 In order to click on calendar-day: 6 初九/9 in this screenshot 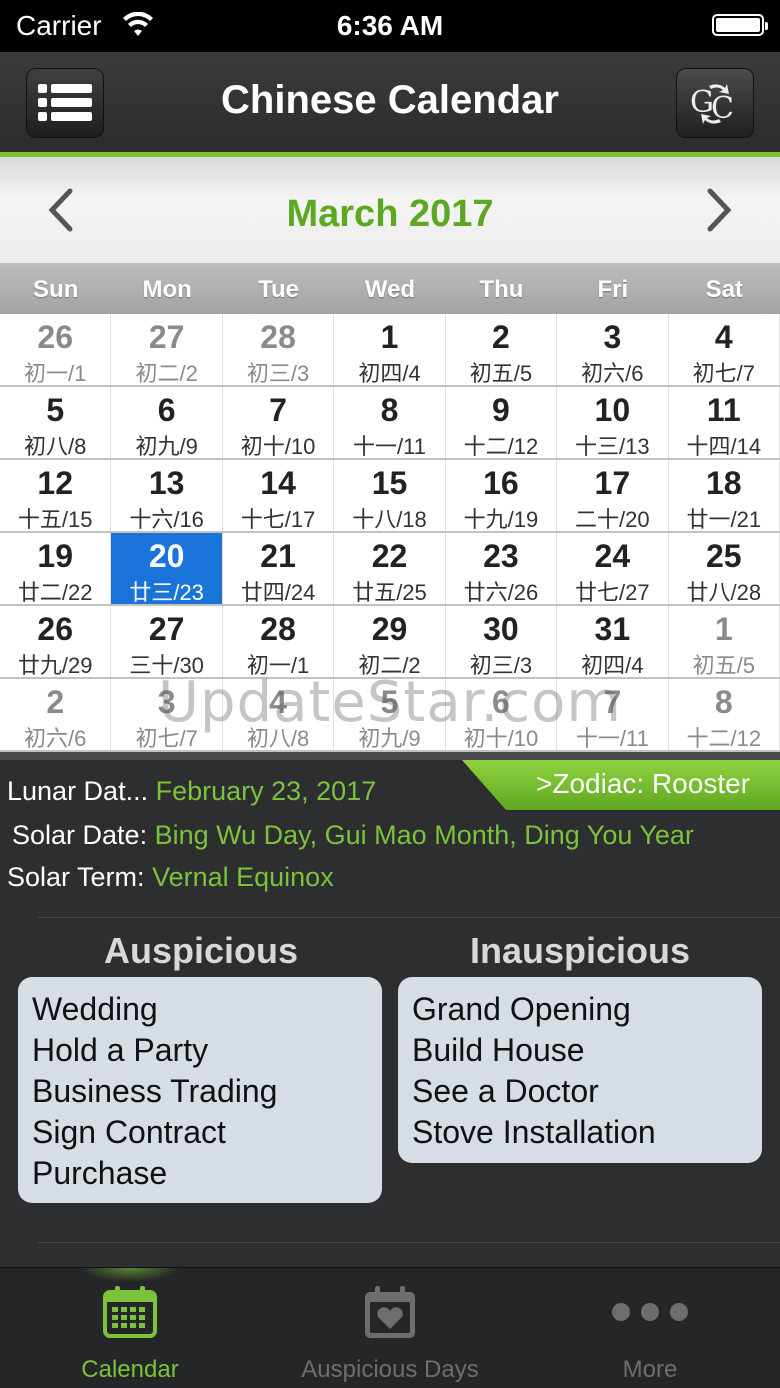, I will do `click(167, 423)`.